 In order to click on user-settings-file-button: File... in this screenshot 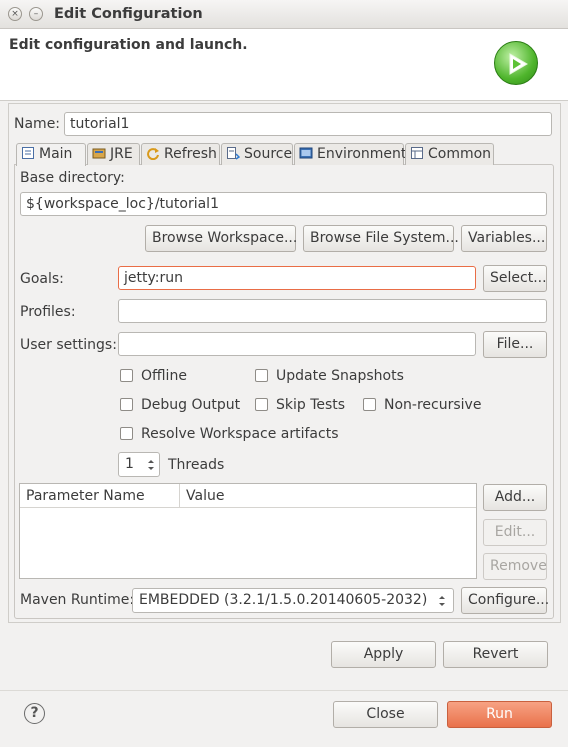, I will do `click(515, 344)`.